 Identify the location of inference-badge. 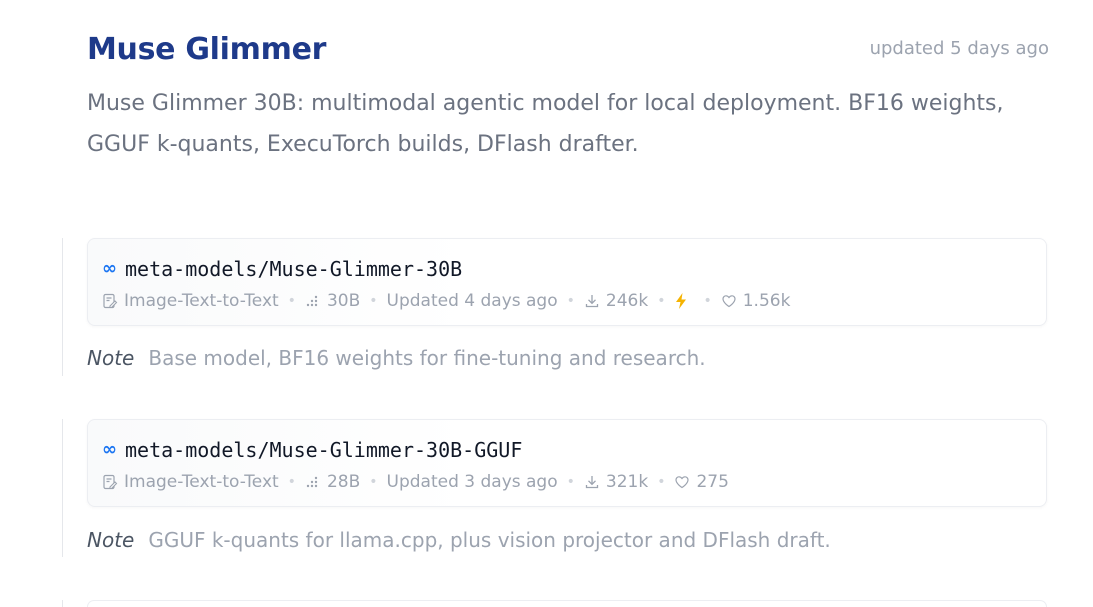
(684, 301).